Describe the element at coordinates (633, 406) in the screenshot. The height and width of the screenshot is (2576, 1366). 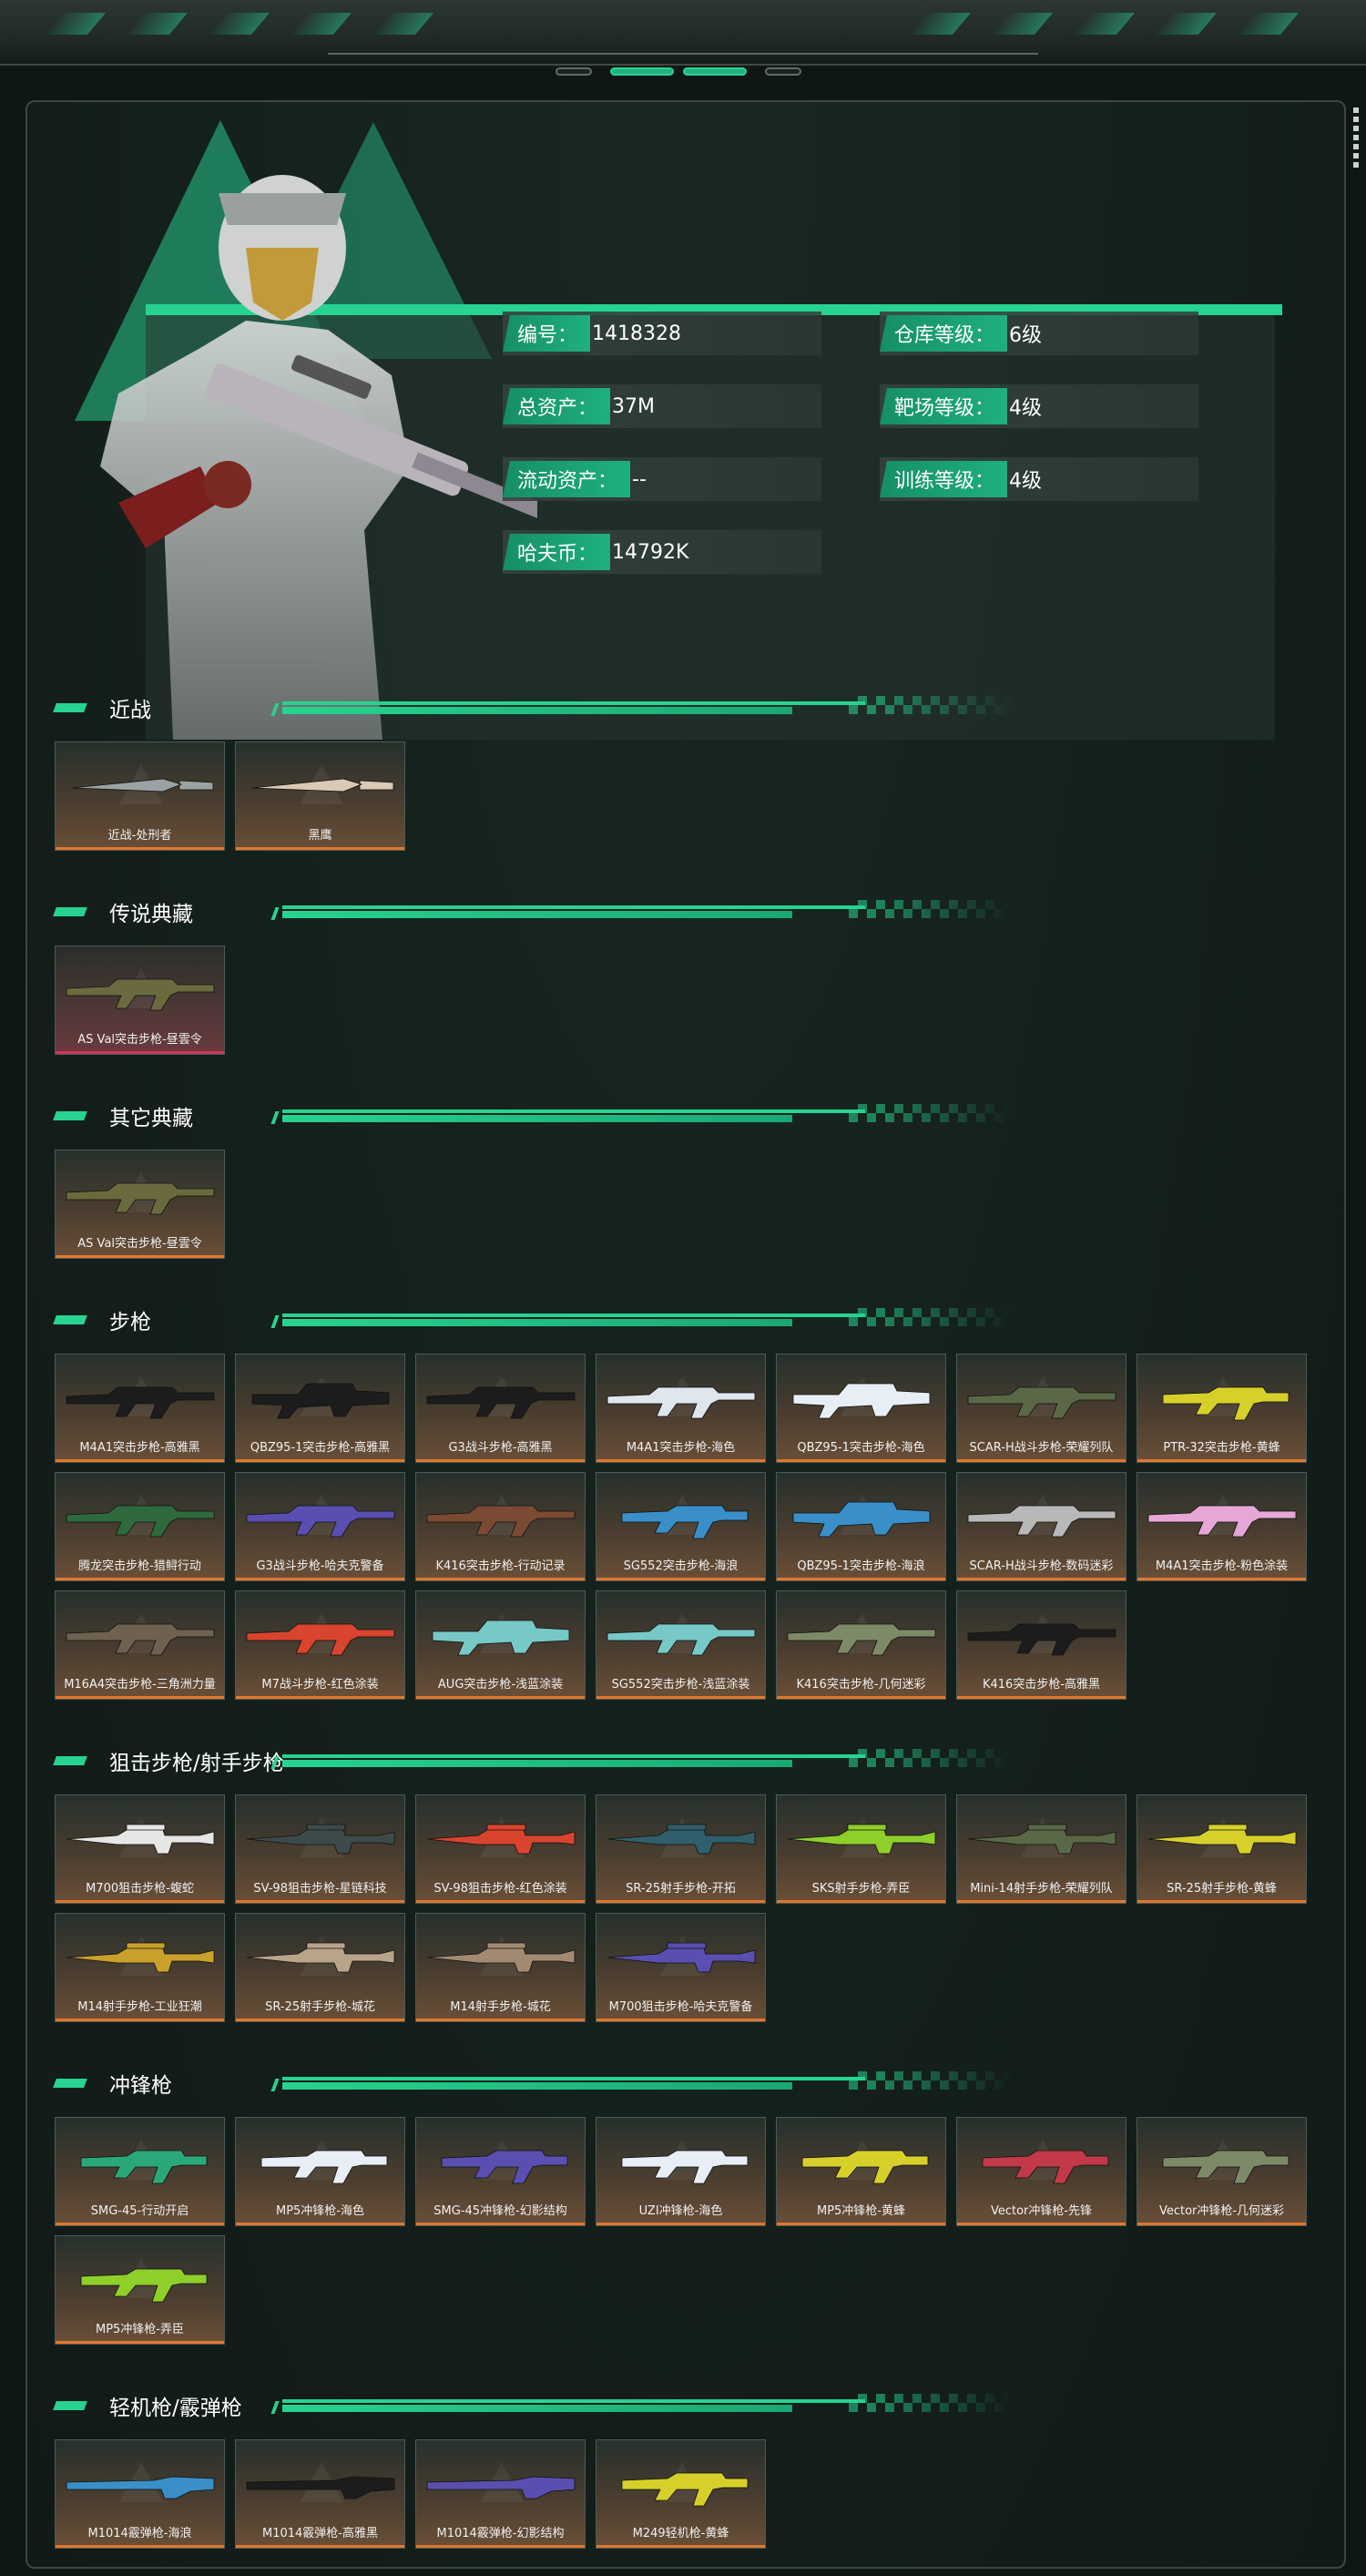
I see `stat-value: 37M` at that location.